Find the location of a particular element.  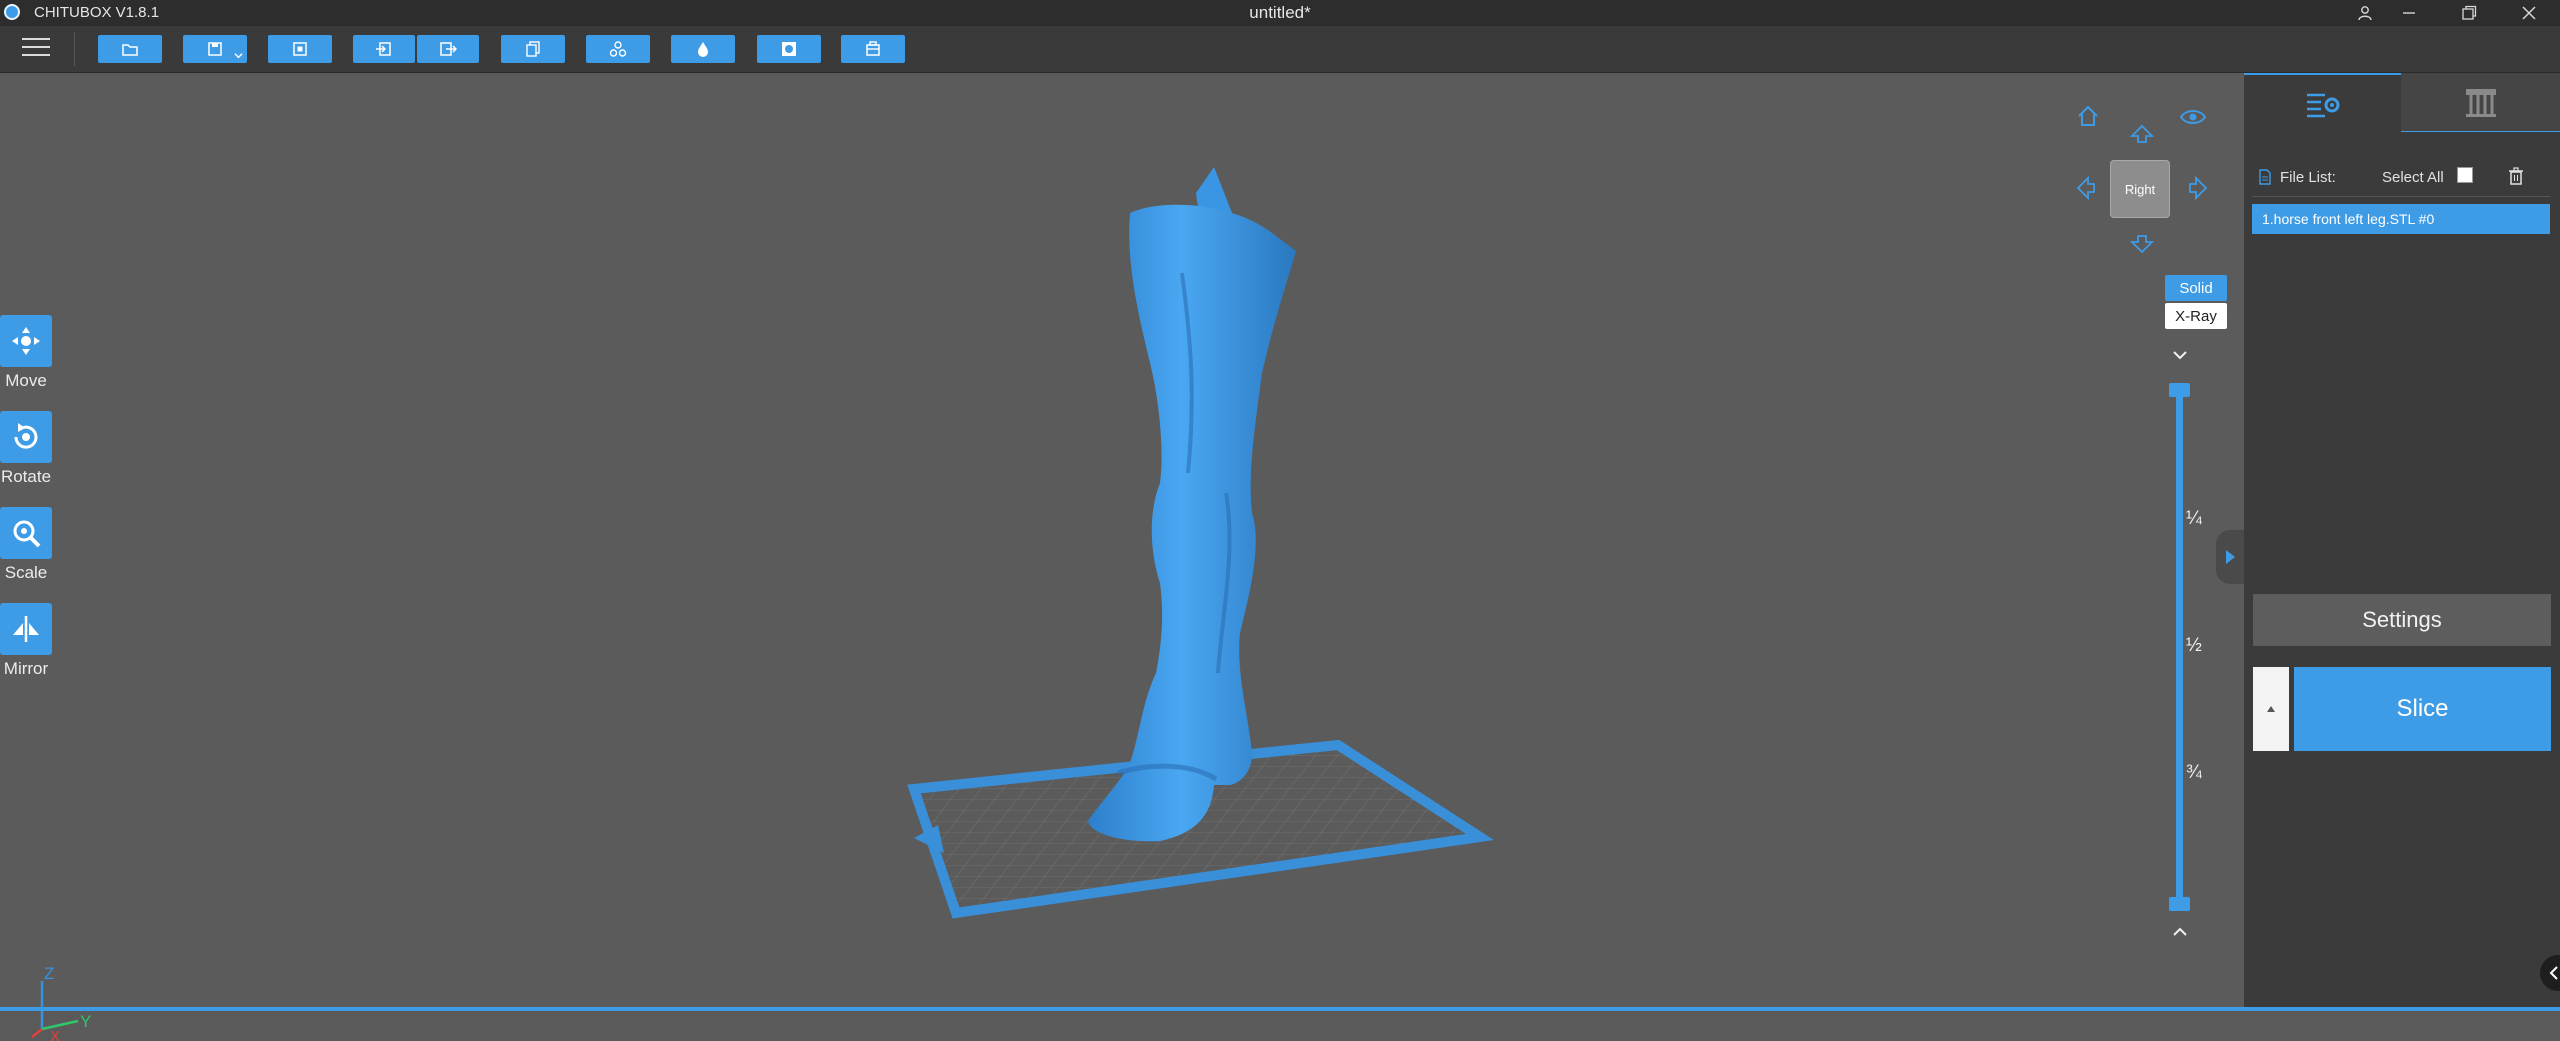

view-left-arrow-icon is located at coordinates (2086, 190).